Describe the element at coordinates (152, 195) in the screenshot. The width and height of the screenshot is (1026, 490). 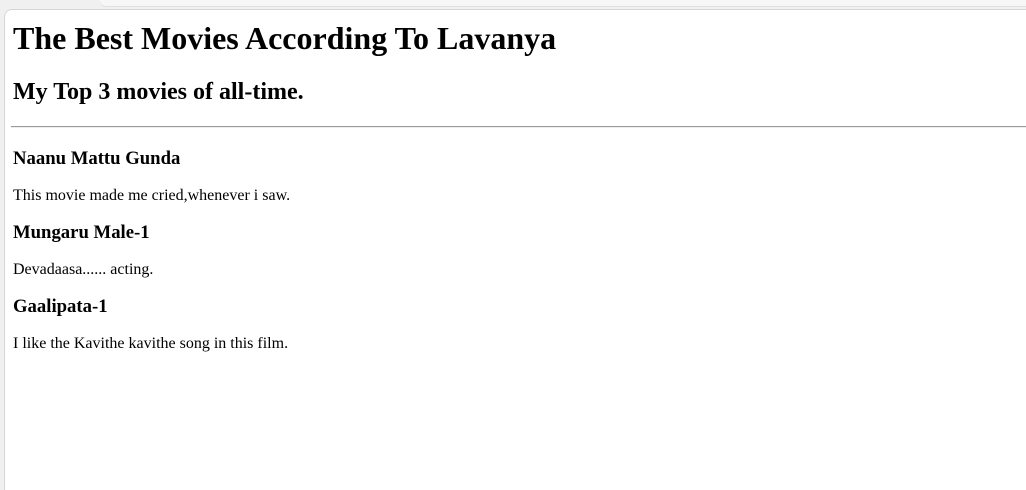
I see `movie-comment-1: This movie made me cried,whenever i saw.` at that location.